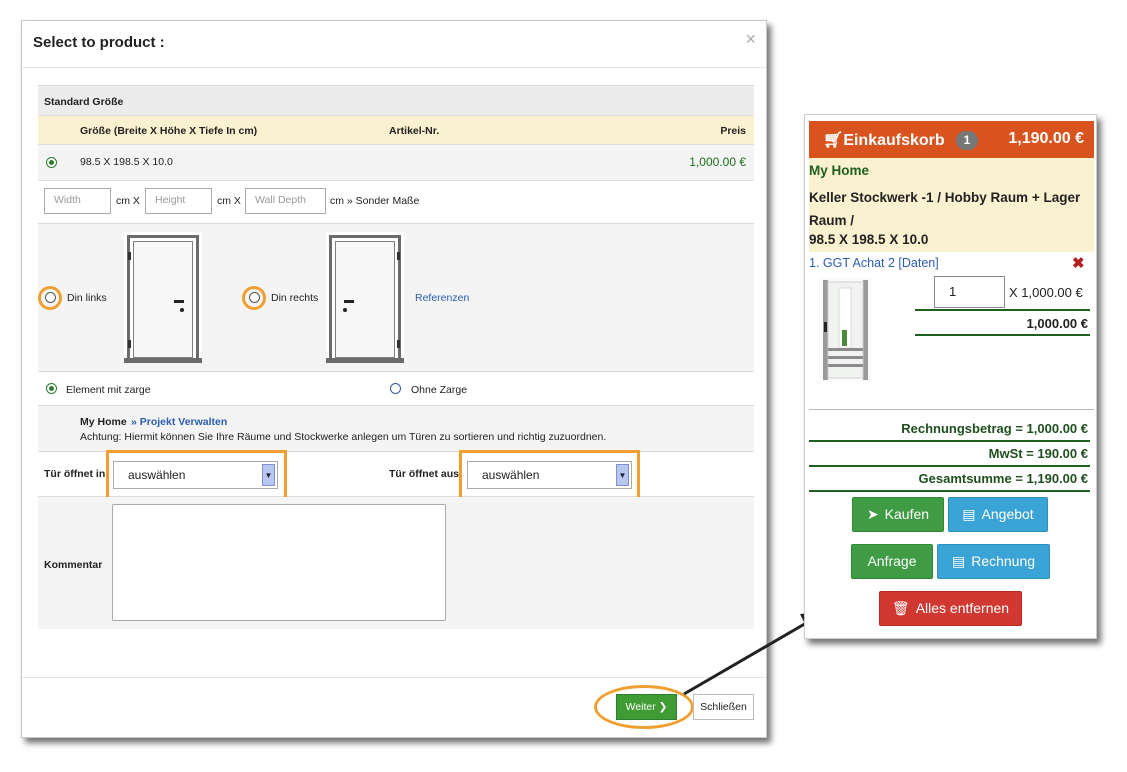  Describe the element at coordinates (1003, 478) in the screenshot. I see `grand-total: Gesamtsumme = 1,190.00 €` at that location.